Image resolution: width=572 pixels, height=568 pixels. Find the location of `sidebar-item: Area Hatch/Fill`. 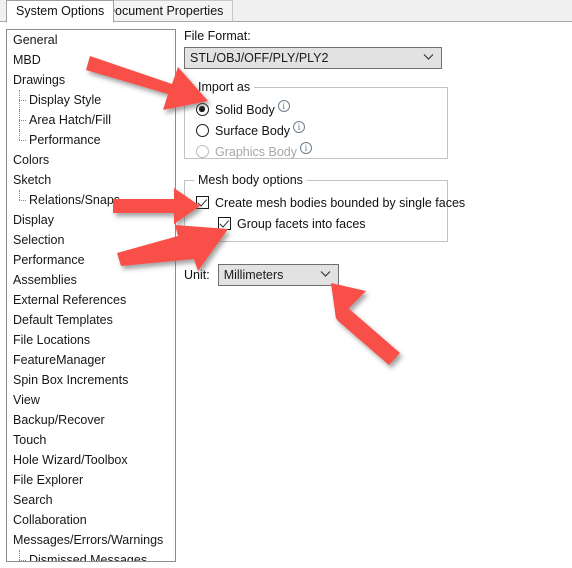

sidebar-item: Area Hatch/Fill is located at coordinates (91, 120).